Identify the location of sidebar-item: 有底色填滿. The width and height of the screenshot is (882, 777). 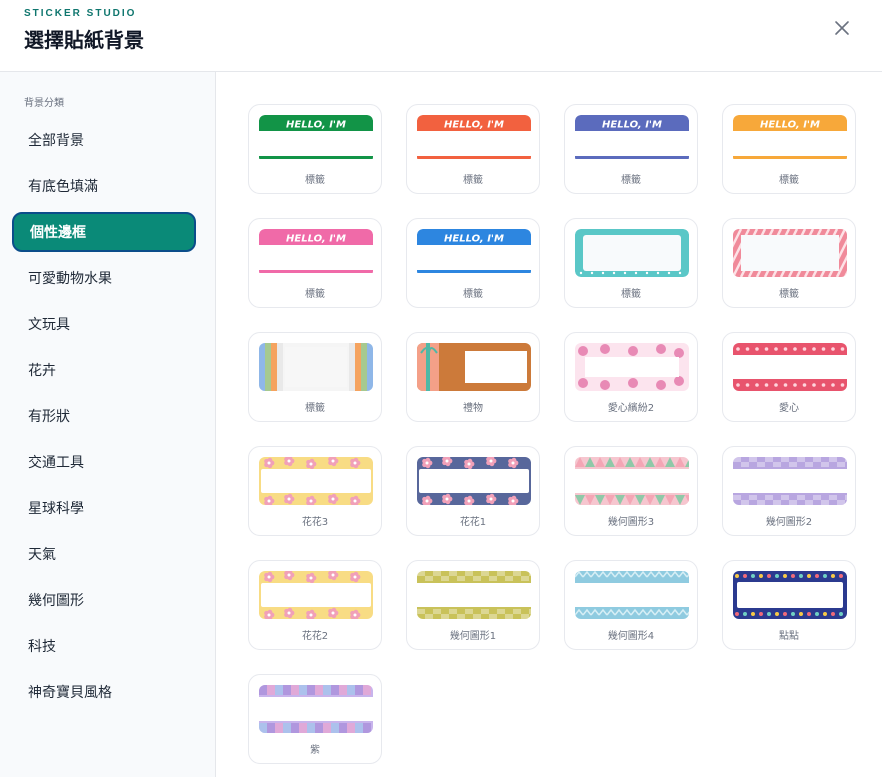
(104, 186).